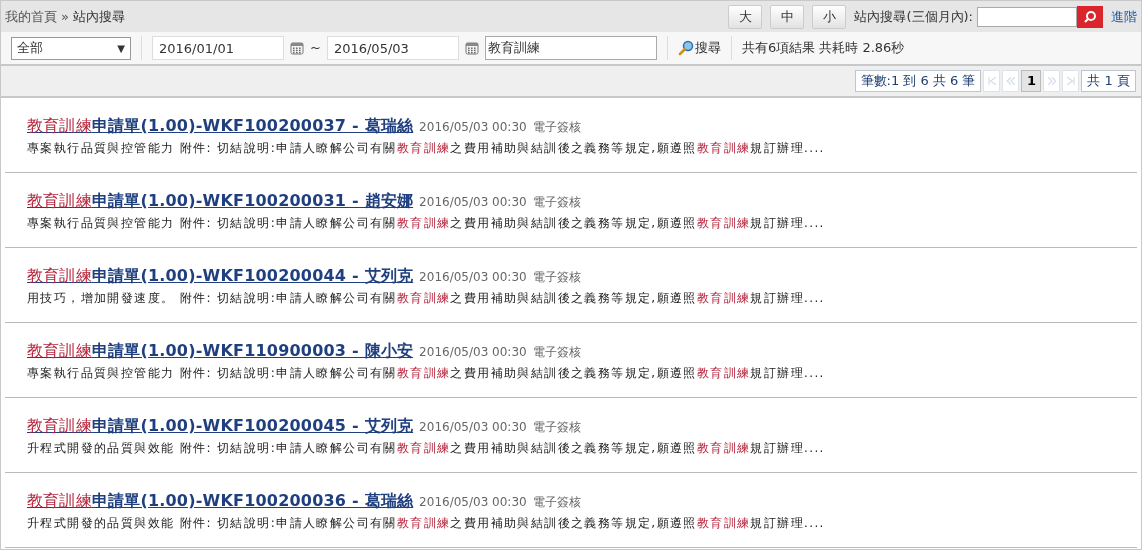 The width and height of the screenshot is (1142, 550). What do you see at coordinates (913, 16) in the screenshot?
I see `quick-search-label: 站內搜尋(三個月內):` at bounding box center [913, 16].